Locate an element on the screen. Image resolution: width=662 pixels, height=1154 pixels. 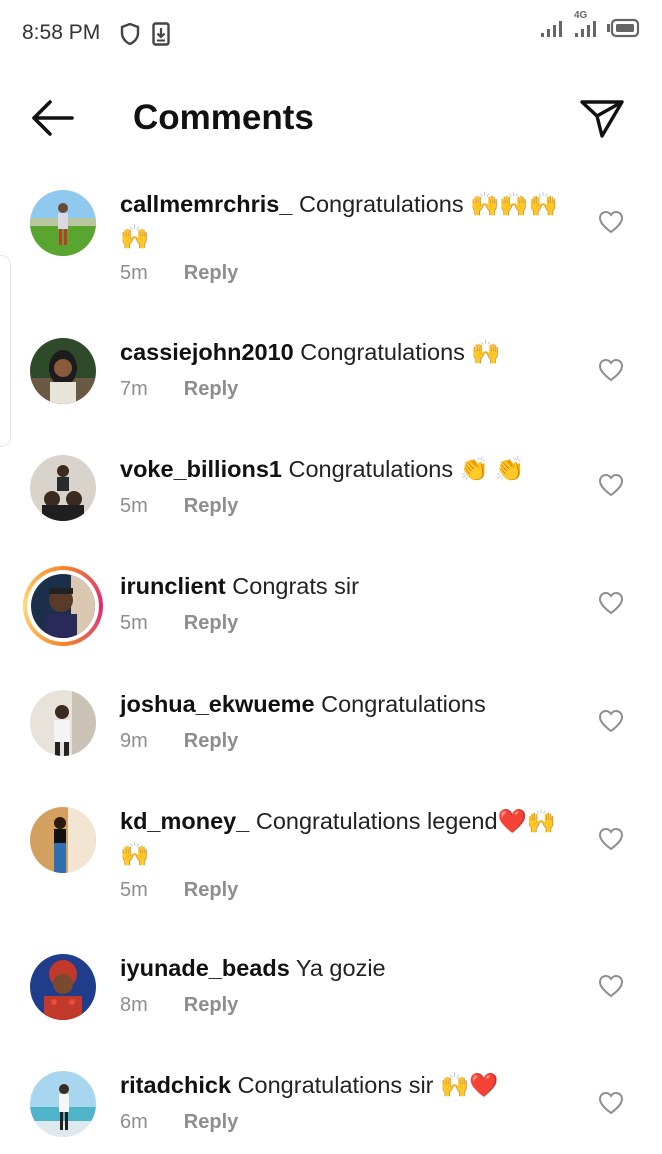
comment-time: 9m is located at coordinates (134, 741).